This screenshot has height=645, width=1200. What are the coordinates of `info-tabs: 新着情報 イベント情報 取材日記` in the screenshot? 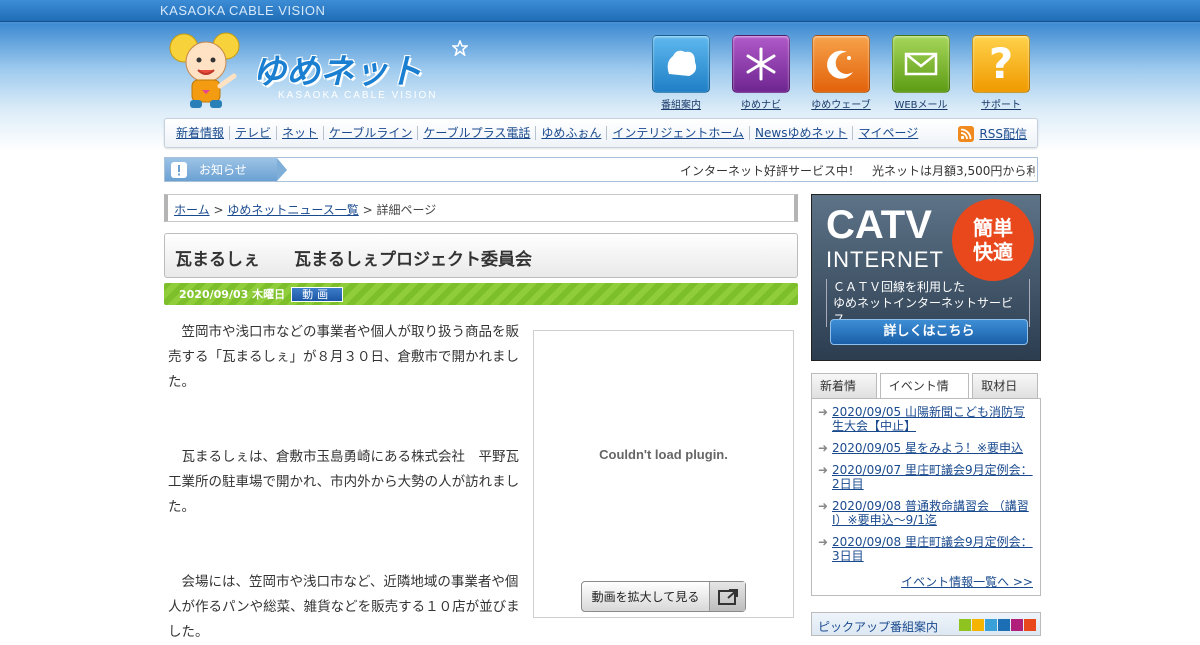 It's located at (926, 395).